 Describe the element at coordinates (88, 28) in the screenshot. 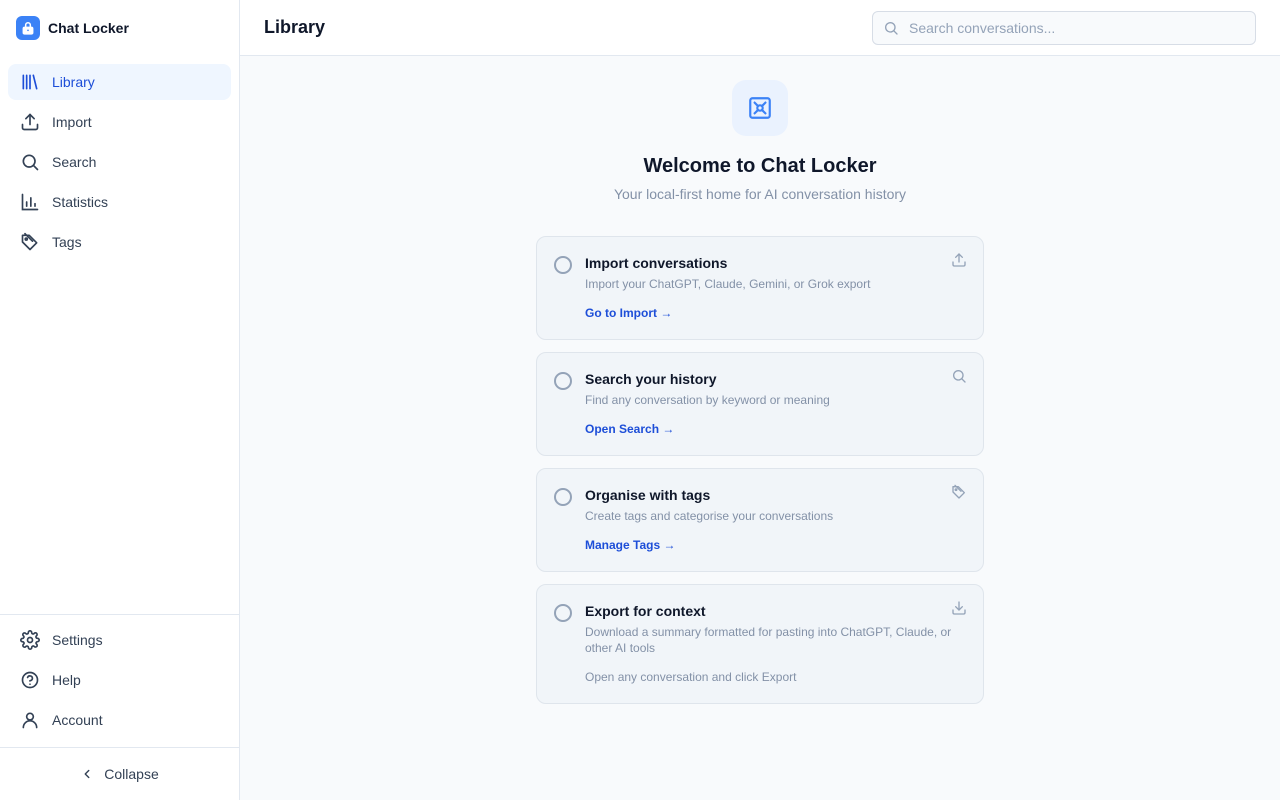

I see `app-name: Chat Locker` at that location.